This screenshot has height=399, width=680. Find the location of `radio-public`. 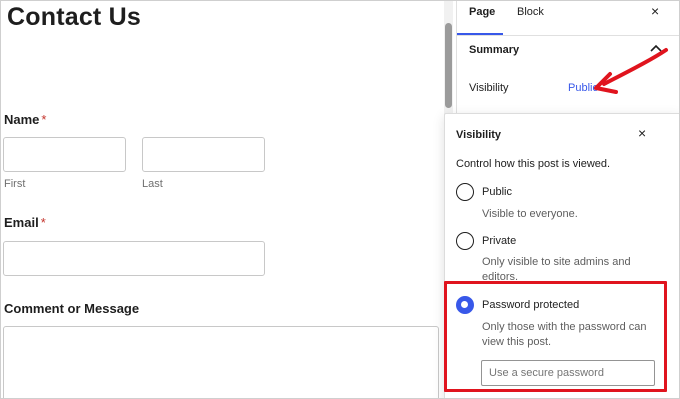

radio-public is located at coordinates (465, 192).